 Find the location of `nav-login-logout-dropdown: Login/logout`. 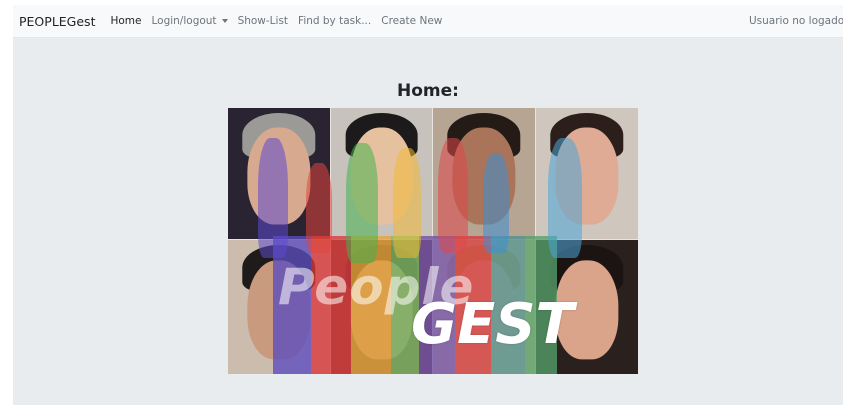

nav-login-logout-dropdown: Login/logout is located at coordinates (189, 21).